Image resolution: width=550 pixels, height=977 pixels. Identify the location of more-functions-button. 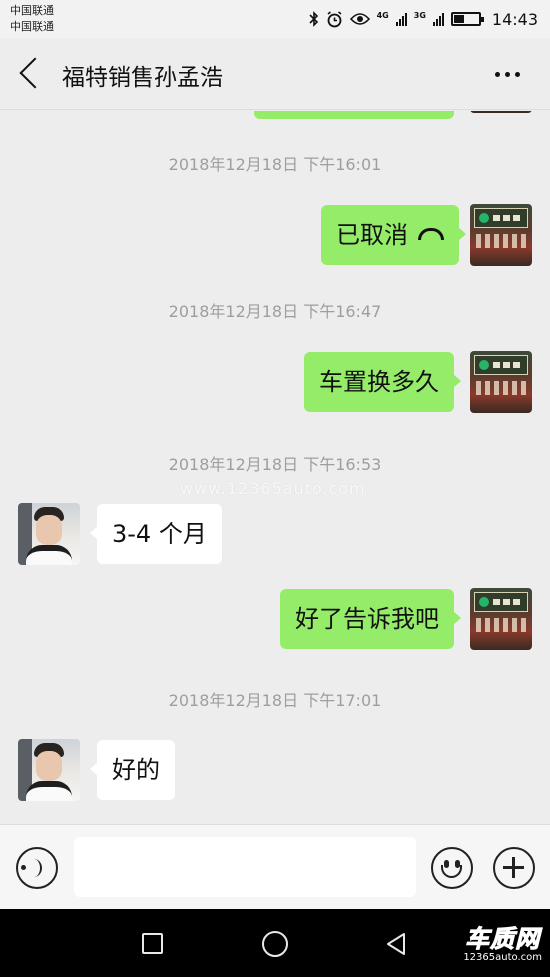
(514, 868).